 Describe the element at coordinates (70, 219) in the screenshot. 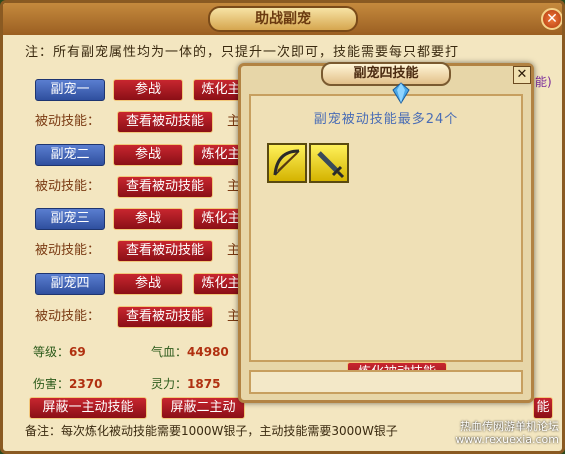

I see `pet-label-3: 副宠三` at that location.